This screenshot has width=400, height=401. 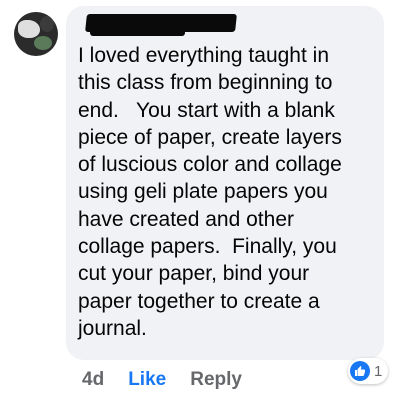 I want to click on reaction-count: 1, so click(x=378, y=371).